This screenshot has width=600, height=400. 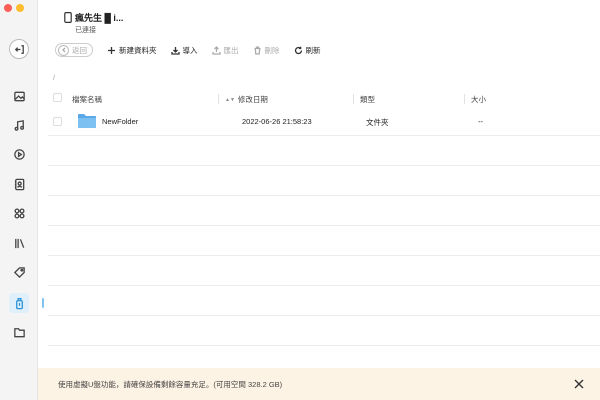 I want to click on sidebar-item-books, so click(x=19, y=243).